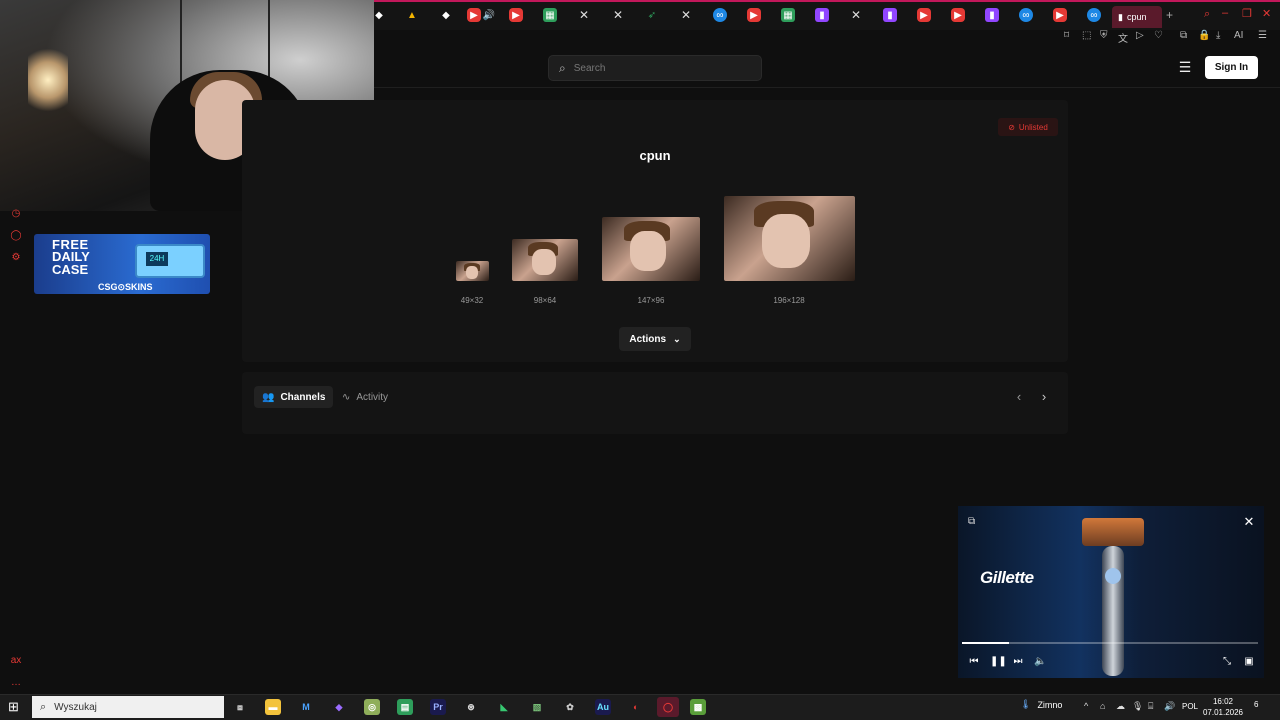 This screenshot has height=720, width=1280. I want to click on extensions-icon: ⧉, so click(1183, 35).